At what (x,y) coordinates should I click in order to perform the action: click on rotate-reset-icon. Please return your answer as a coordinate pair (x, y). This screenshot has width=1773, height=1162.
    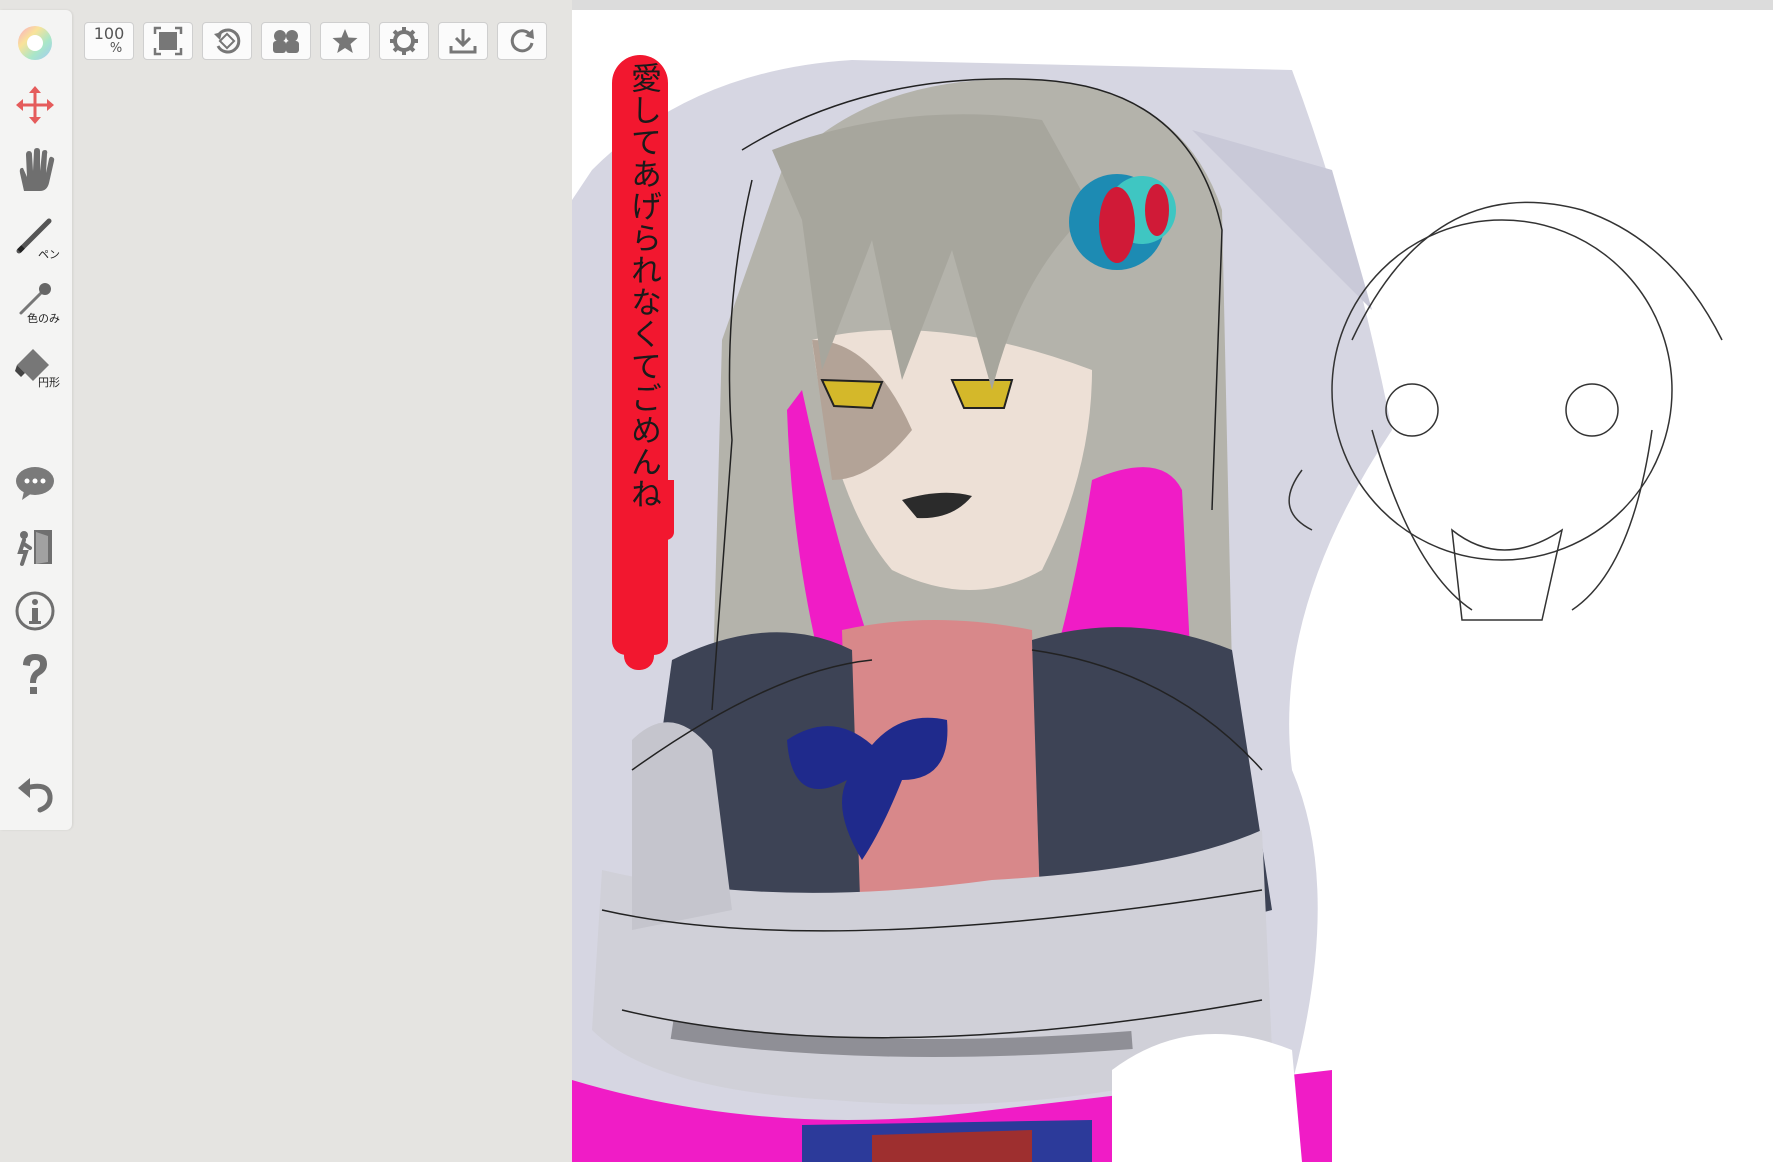
    Looking at the image, I should click on (227, 41).